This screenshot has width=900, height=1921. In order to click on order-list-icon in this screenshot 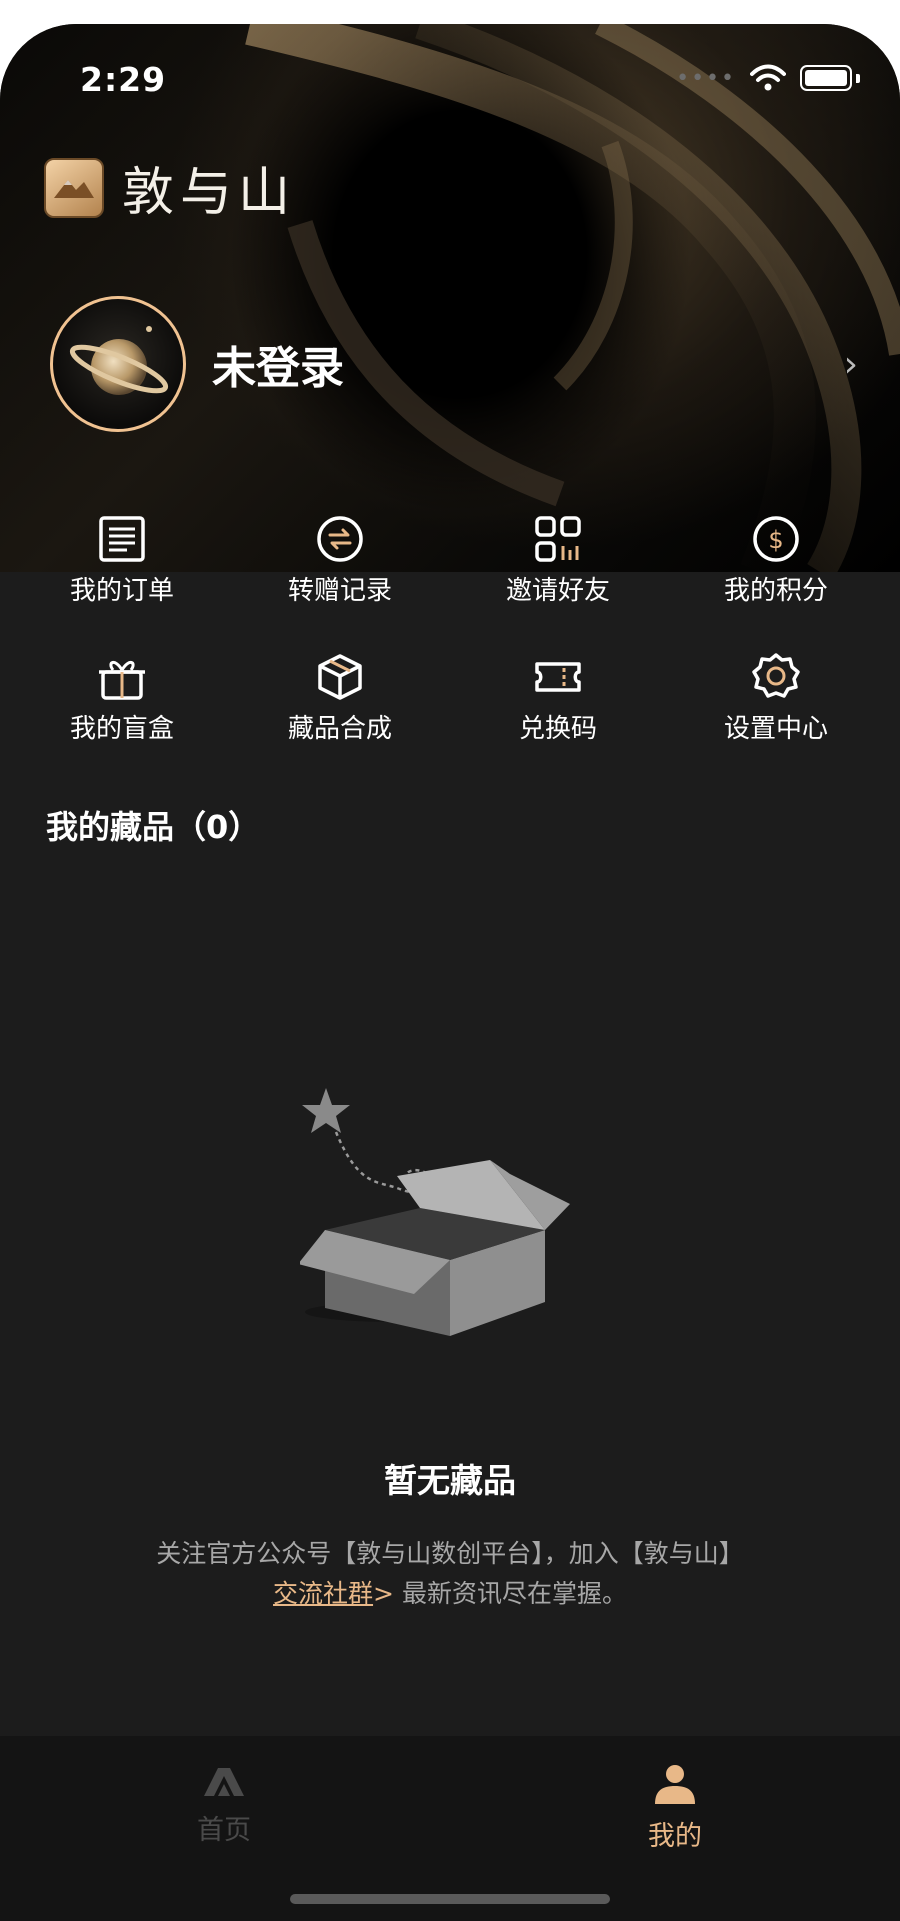, I will do `click(122, 539)`.